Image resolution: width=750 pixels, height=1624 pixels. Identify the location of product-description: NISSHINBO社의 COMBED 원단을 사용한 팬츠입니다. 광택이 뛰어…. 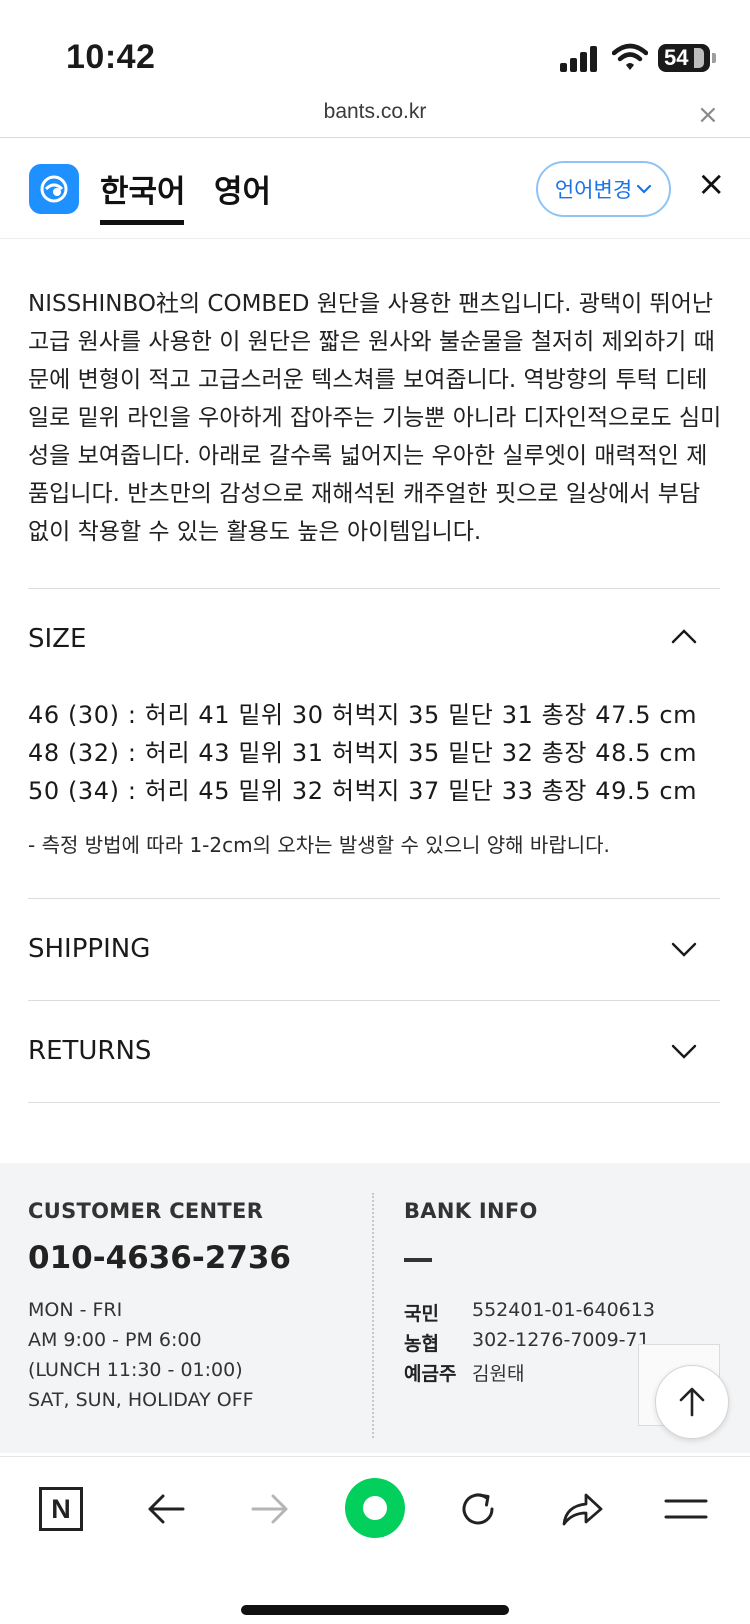
(375, 418).